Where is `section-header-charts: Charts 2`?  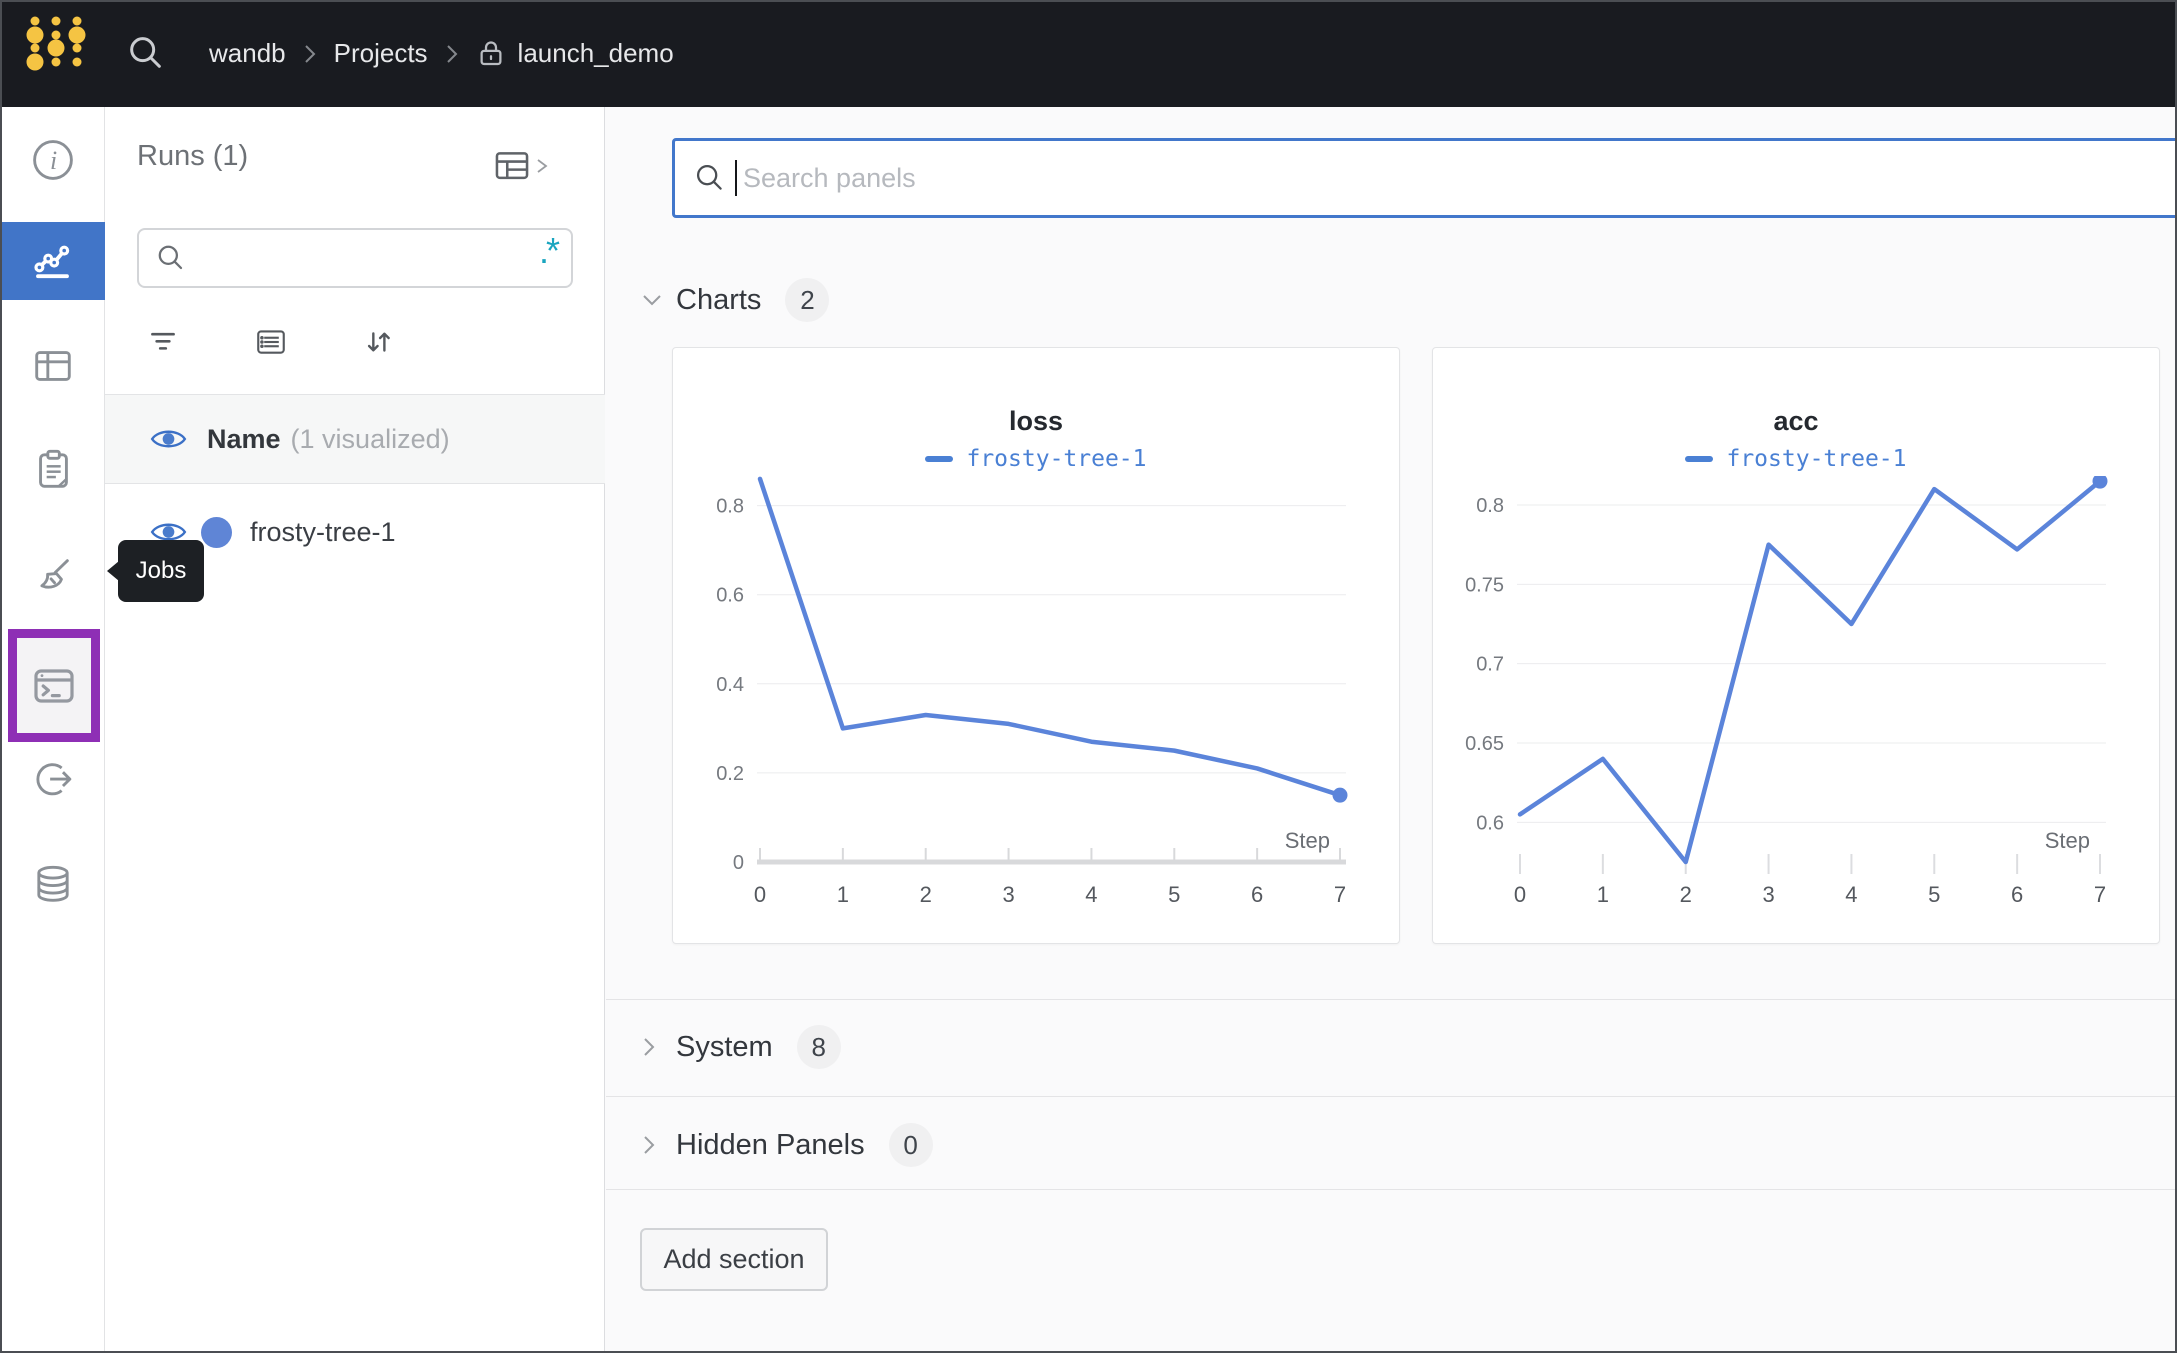
section-header-charts: Charts 2 is located at coordinates (735, 300).